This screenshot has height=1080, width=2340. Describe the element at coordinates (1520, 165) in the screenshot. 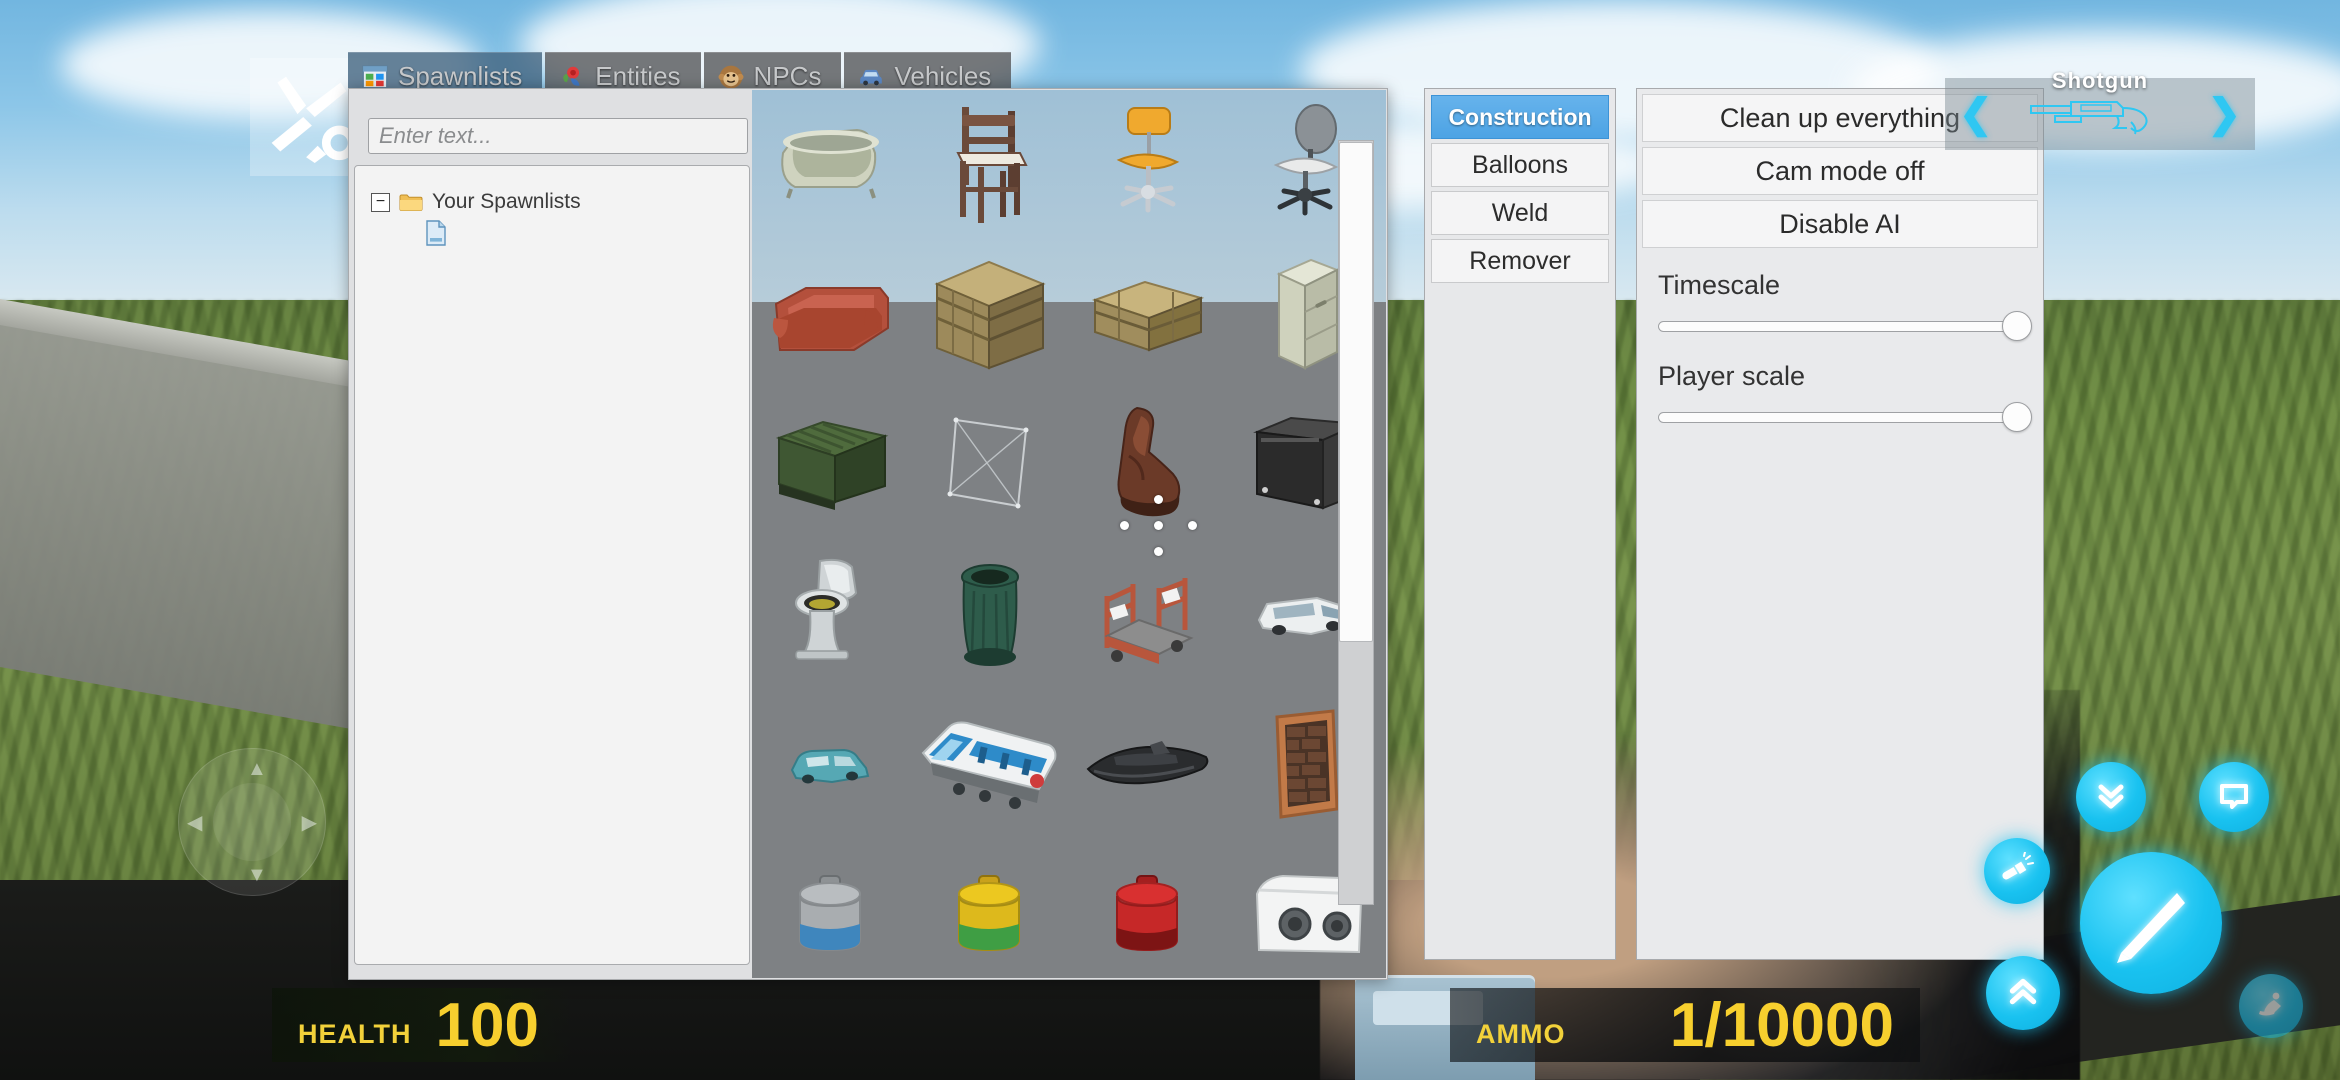

I see `tool-item-balloons: Balloons` at that location.